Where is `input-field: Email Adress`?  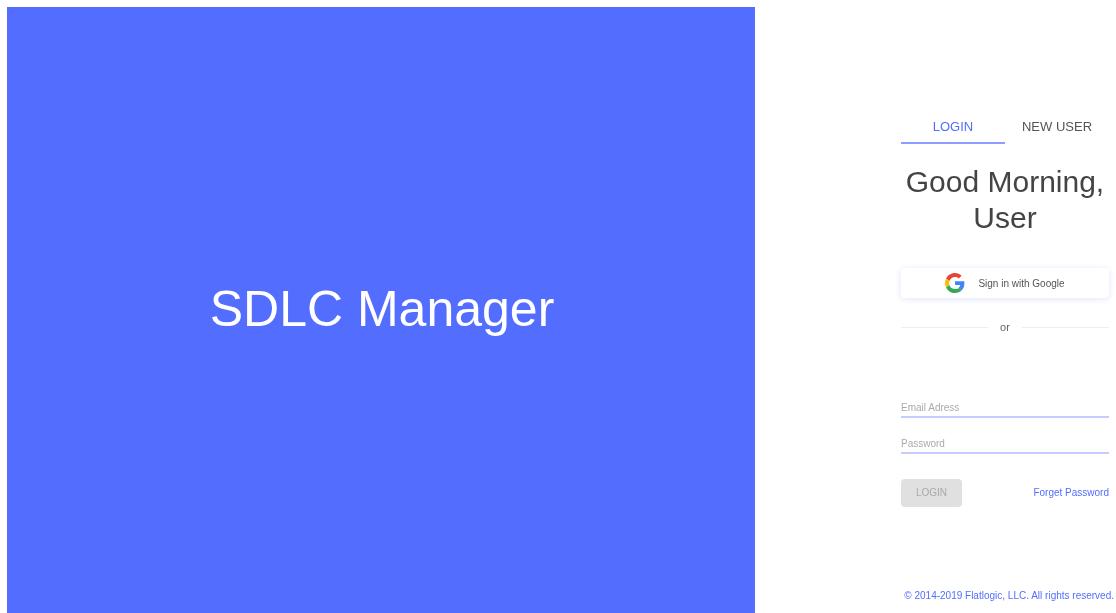 input-field: Email Adress is located at coordinates (1005, 408).